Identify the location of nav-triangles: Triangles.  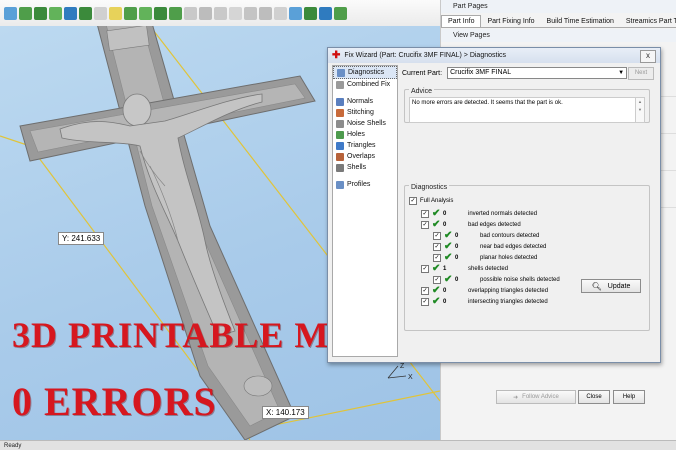
(365, 145).